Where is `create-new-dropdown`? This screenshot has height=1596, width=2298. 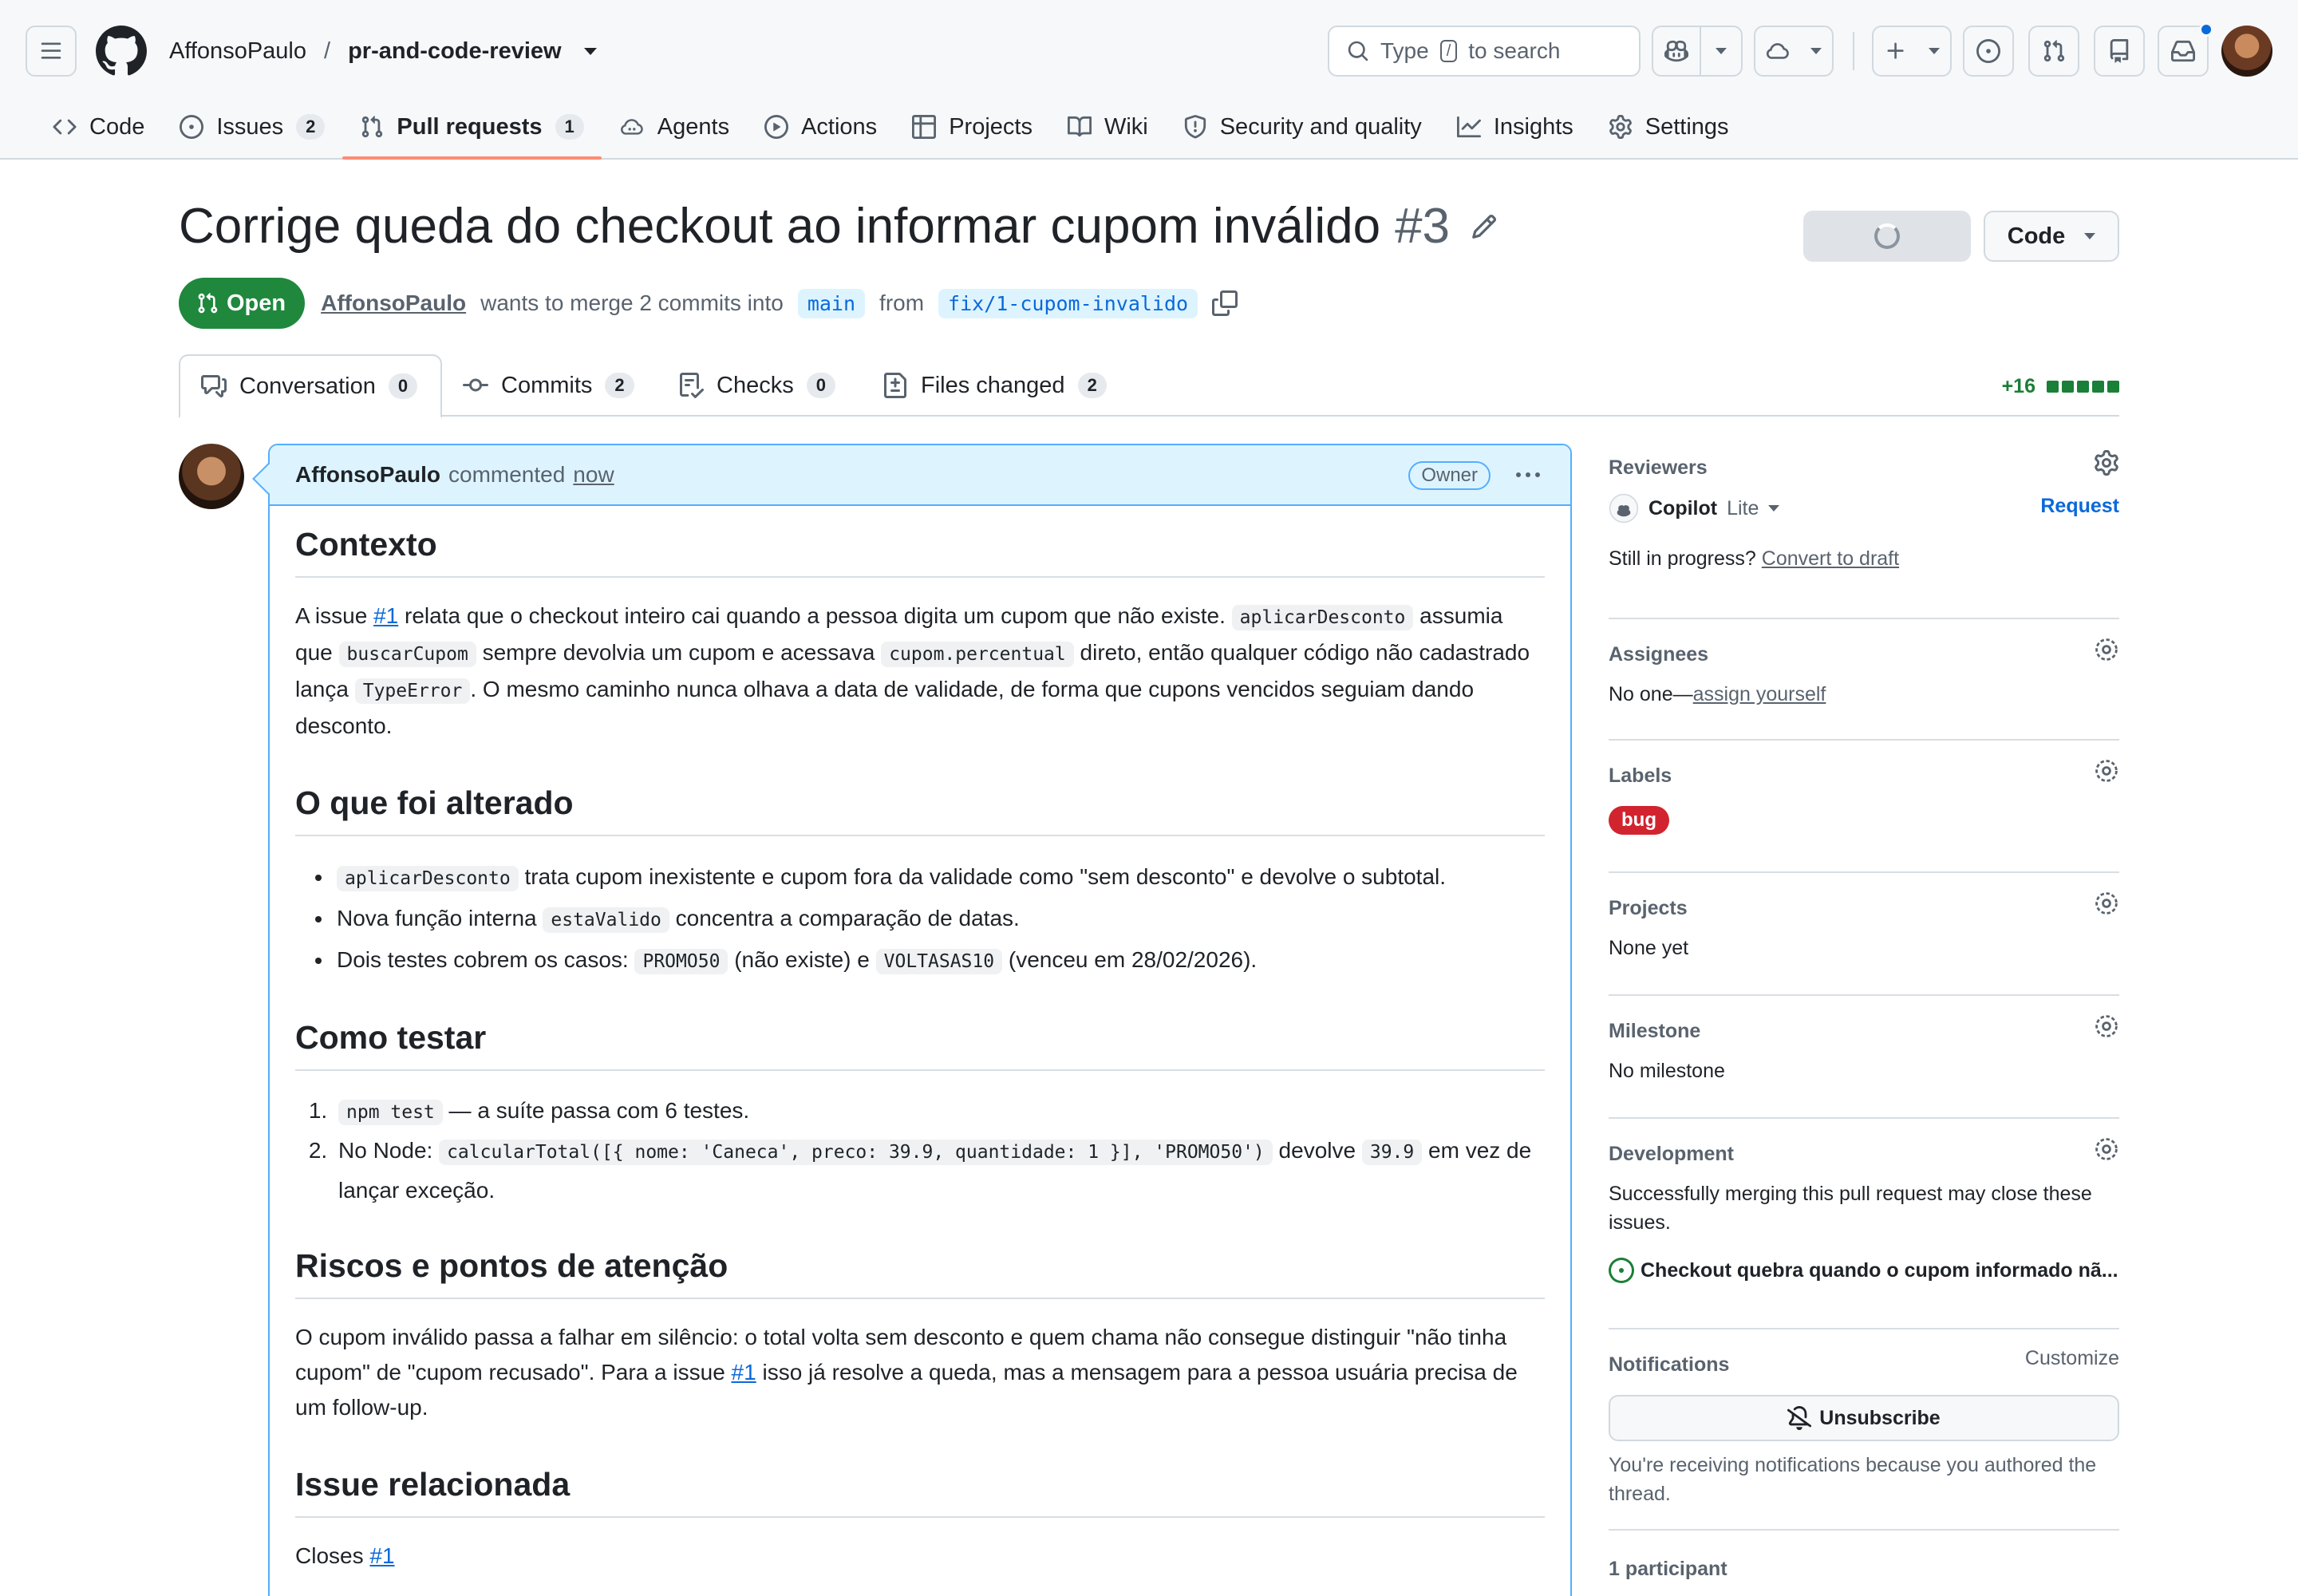 create-new-dropdown is located at coordinates (1934, 51).